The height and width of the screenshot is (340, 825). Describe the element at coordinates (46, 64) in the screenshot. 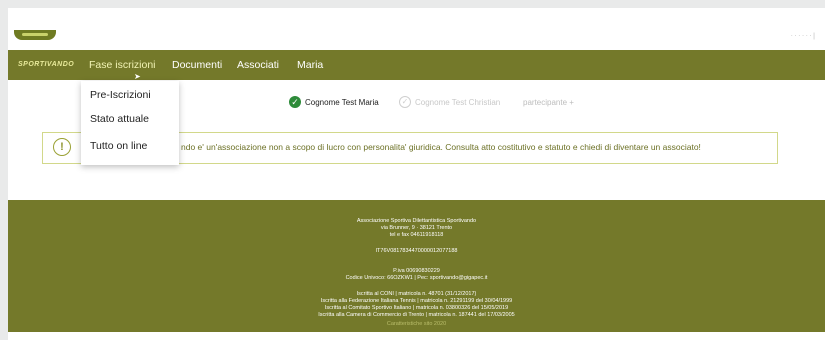

I see `brand-name: SPORTIVANDO` at that location.